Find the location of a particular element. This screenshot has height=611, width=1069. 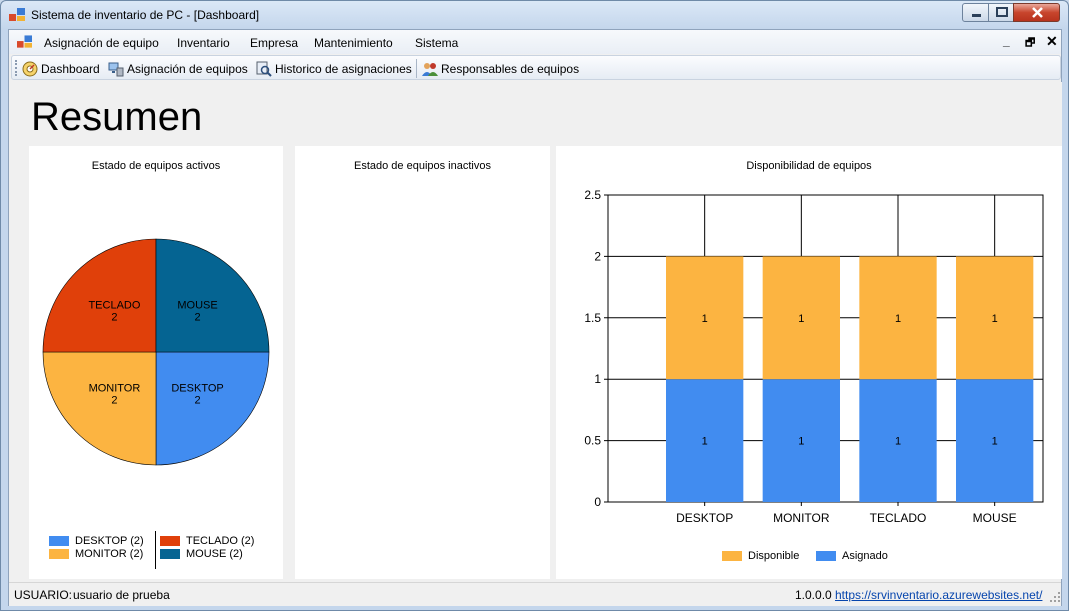

users-group-icon is located at coordinates (430, 69).